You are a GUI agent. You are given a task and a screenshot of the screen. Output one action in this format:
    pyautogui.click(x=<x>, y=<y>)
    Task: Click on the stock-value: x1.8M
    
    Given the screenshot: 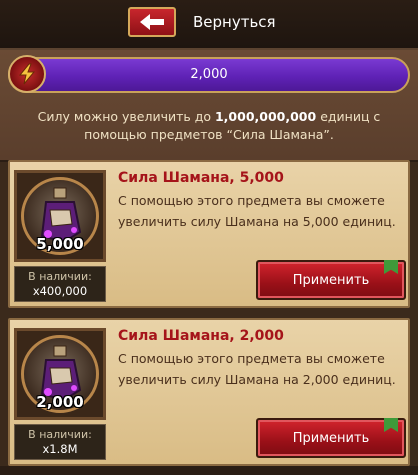 What is the action you would take?
    pyautogui.click(x=60, y=449)
    